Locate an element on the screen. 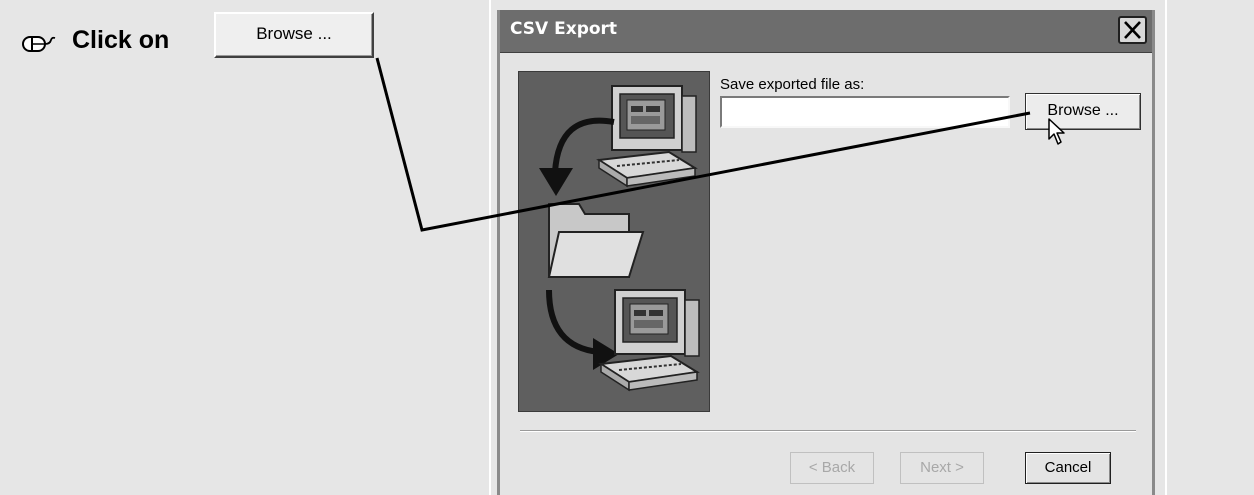 This screenshot has height=495, width=1254. mouse-icon is located at coordinates (39, 44).